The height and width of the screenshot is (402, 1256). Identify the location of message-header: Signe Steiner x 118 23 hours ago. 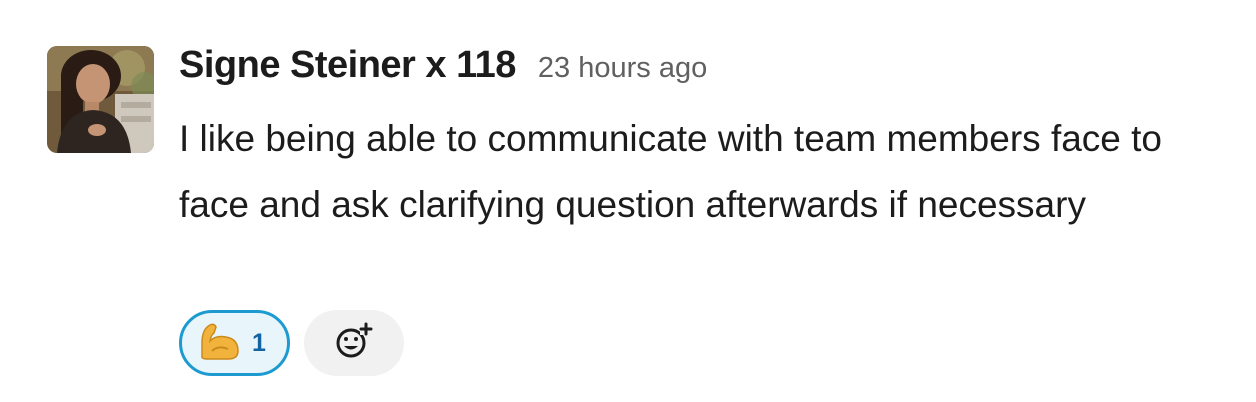
(443, 65).